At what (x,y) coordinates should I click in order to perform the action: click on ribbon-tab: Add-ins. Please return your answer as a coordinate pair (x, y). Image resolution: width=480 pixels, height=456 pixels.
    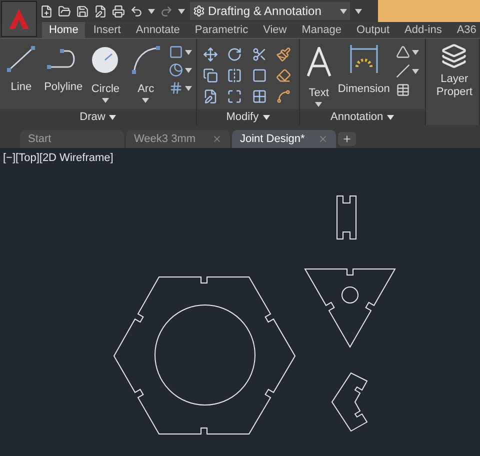
    Looking at the image, I should click on (423, 30).